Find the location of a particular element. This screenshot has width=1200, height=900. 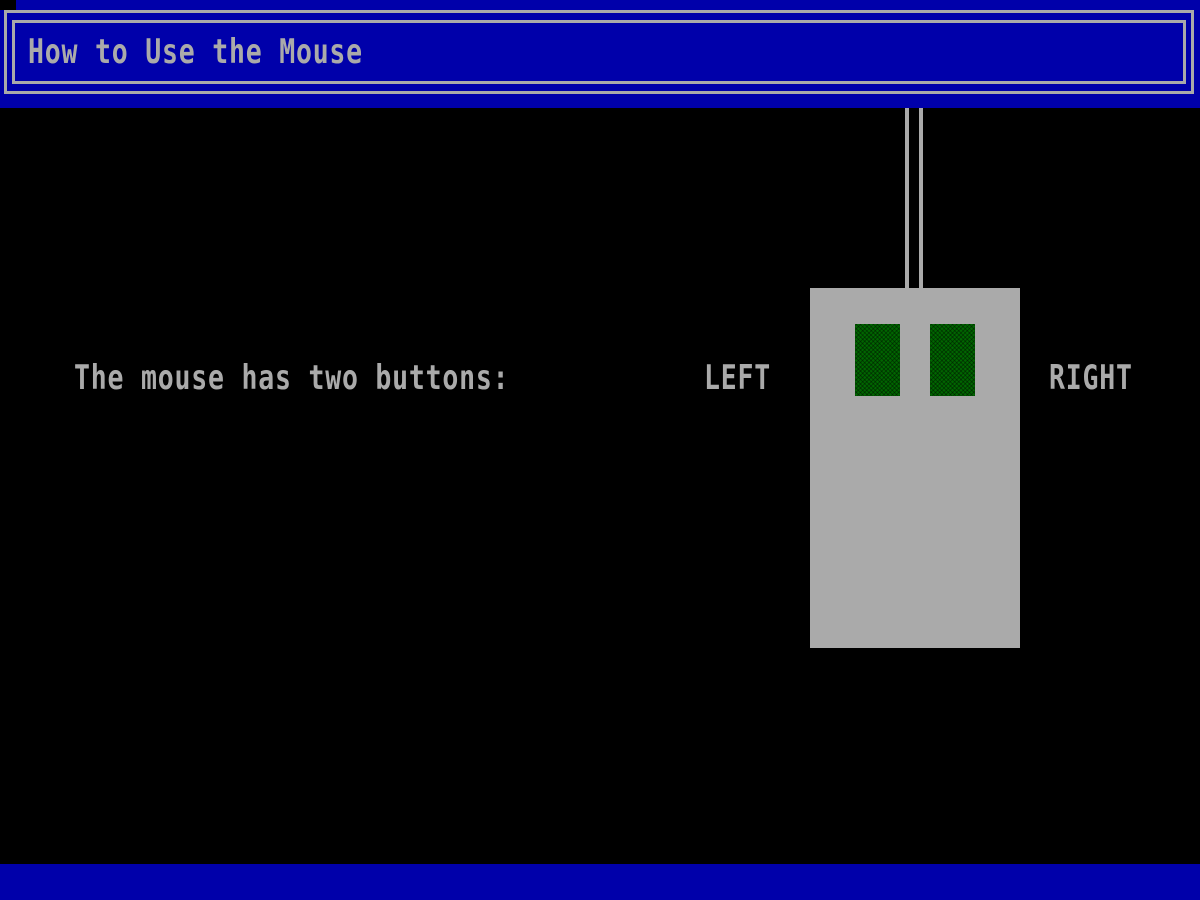

bottom-status-bar is located at coordinates (600, 882).